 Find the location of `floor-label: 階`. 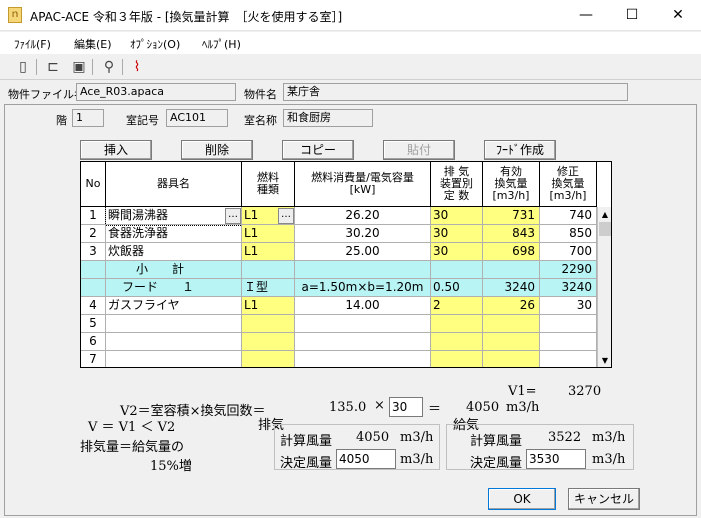

floor-label: 階 is located at coordinates (61, 120).